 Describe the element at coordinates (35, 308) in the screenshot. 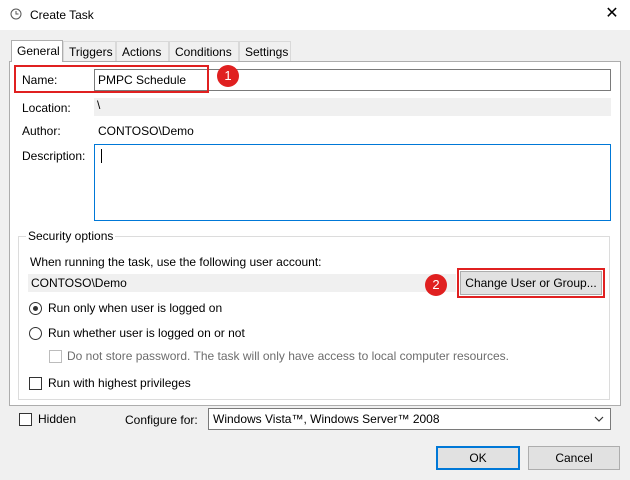

I see `radio-logged-on` at that location.